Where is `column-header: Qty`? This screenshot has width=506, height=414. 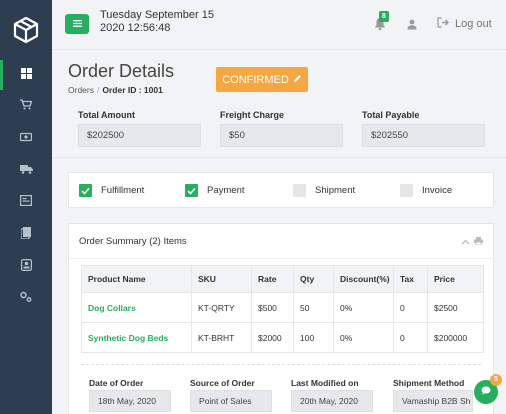 column-header: Qty is located at coordinates (313, 279).